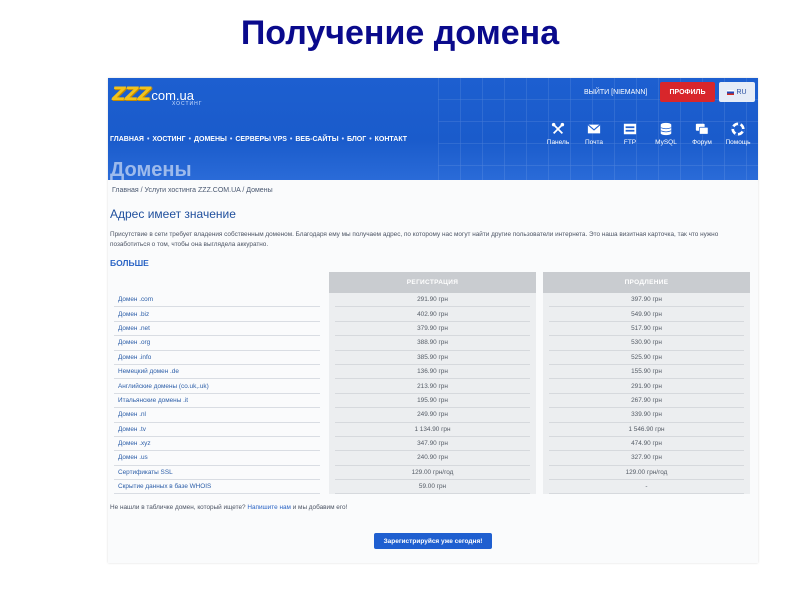 The image size is (800, 600). I want to click on tool-label: Панель, so click(558, 142).